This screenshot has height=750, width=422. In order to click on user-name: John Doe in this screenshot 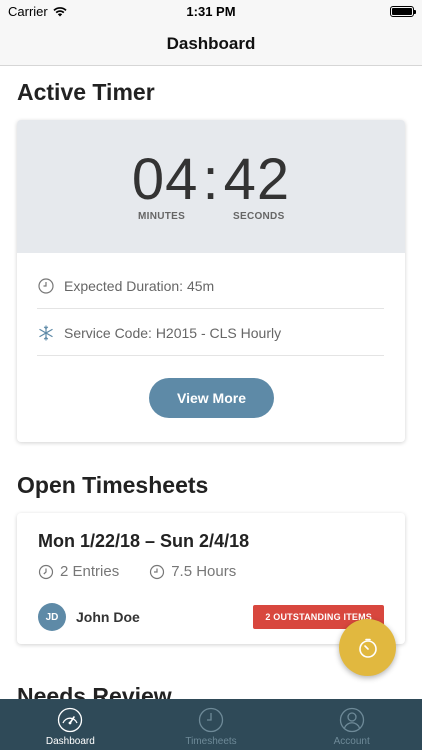, I will do `click(108, 617)`.